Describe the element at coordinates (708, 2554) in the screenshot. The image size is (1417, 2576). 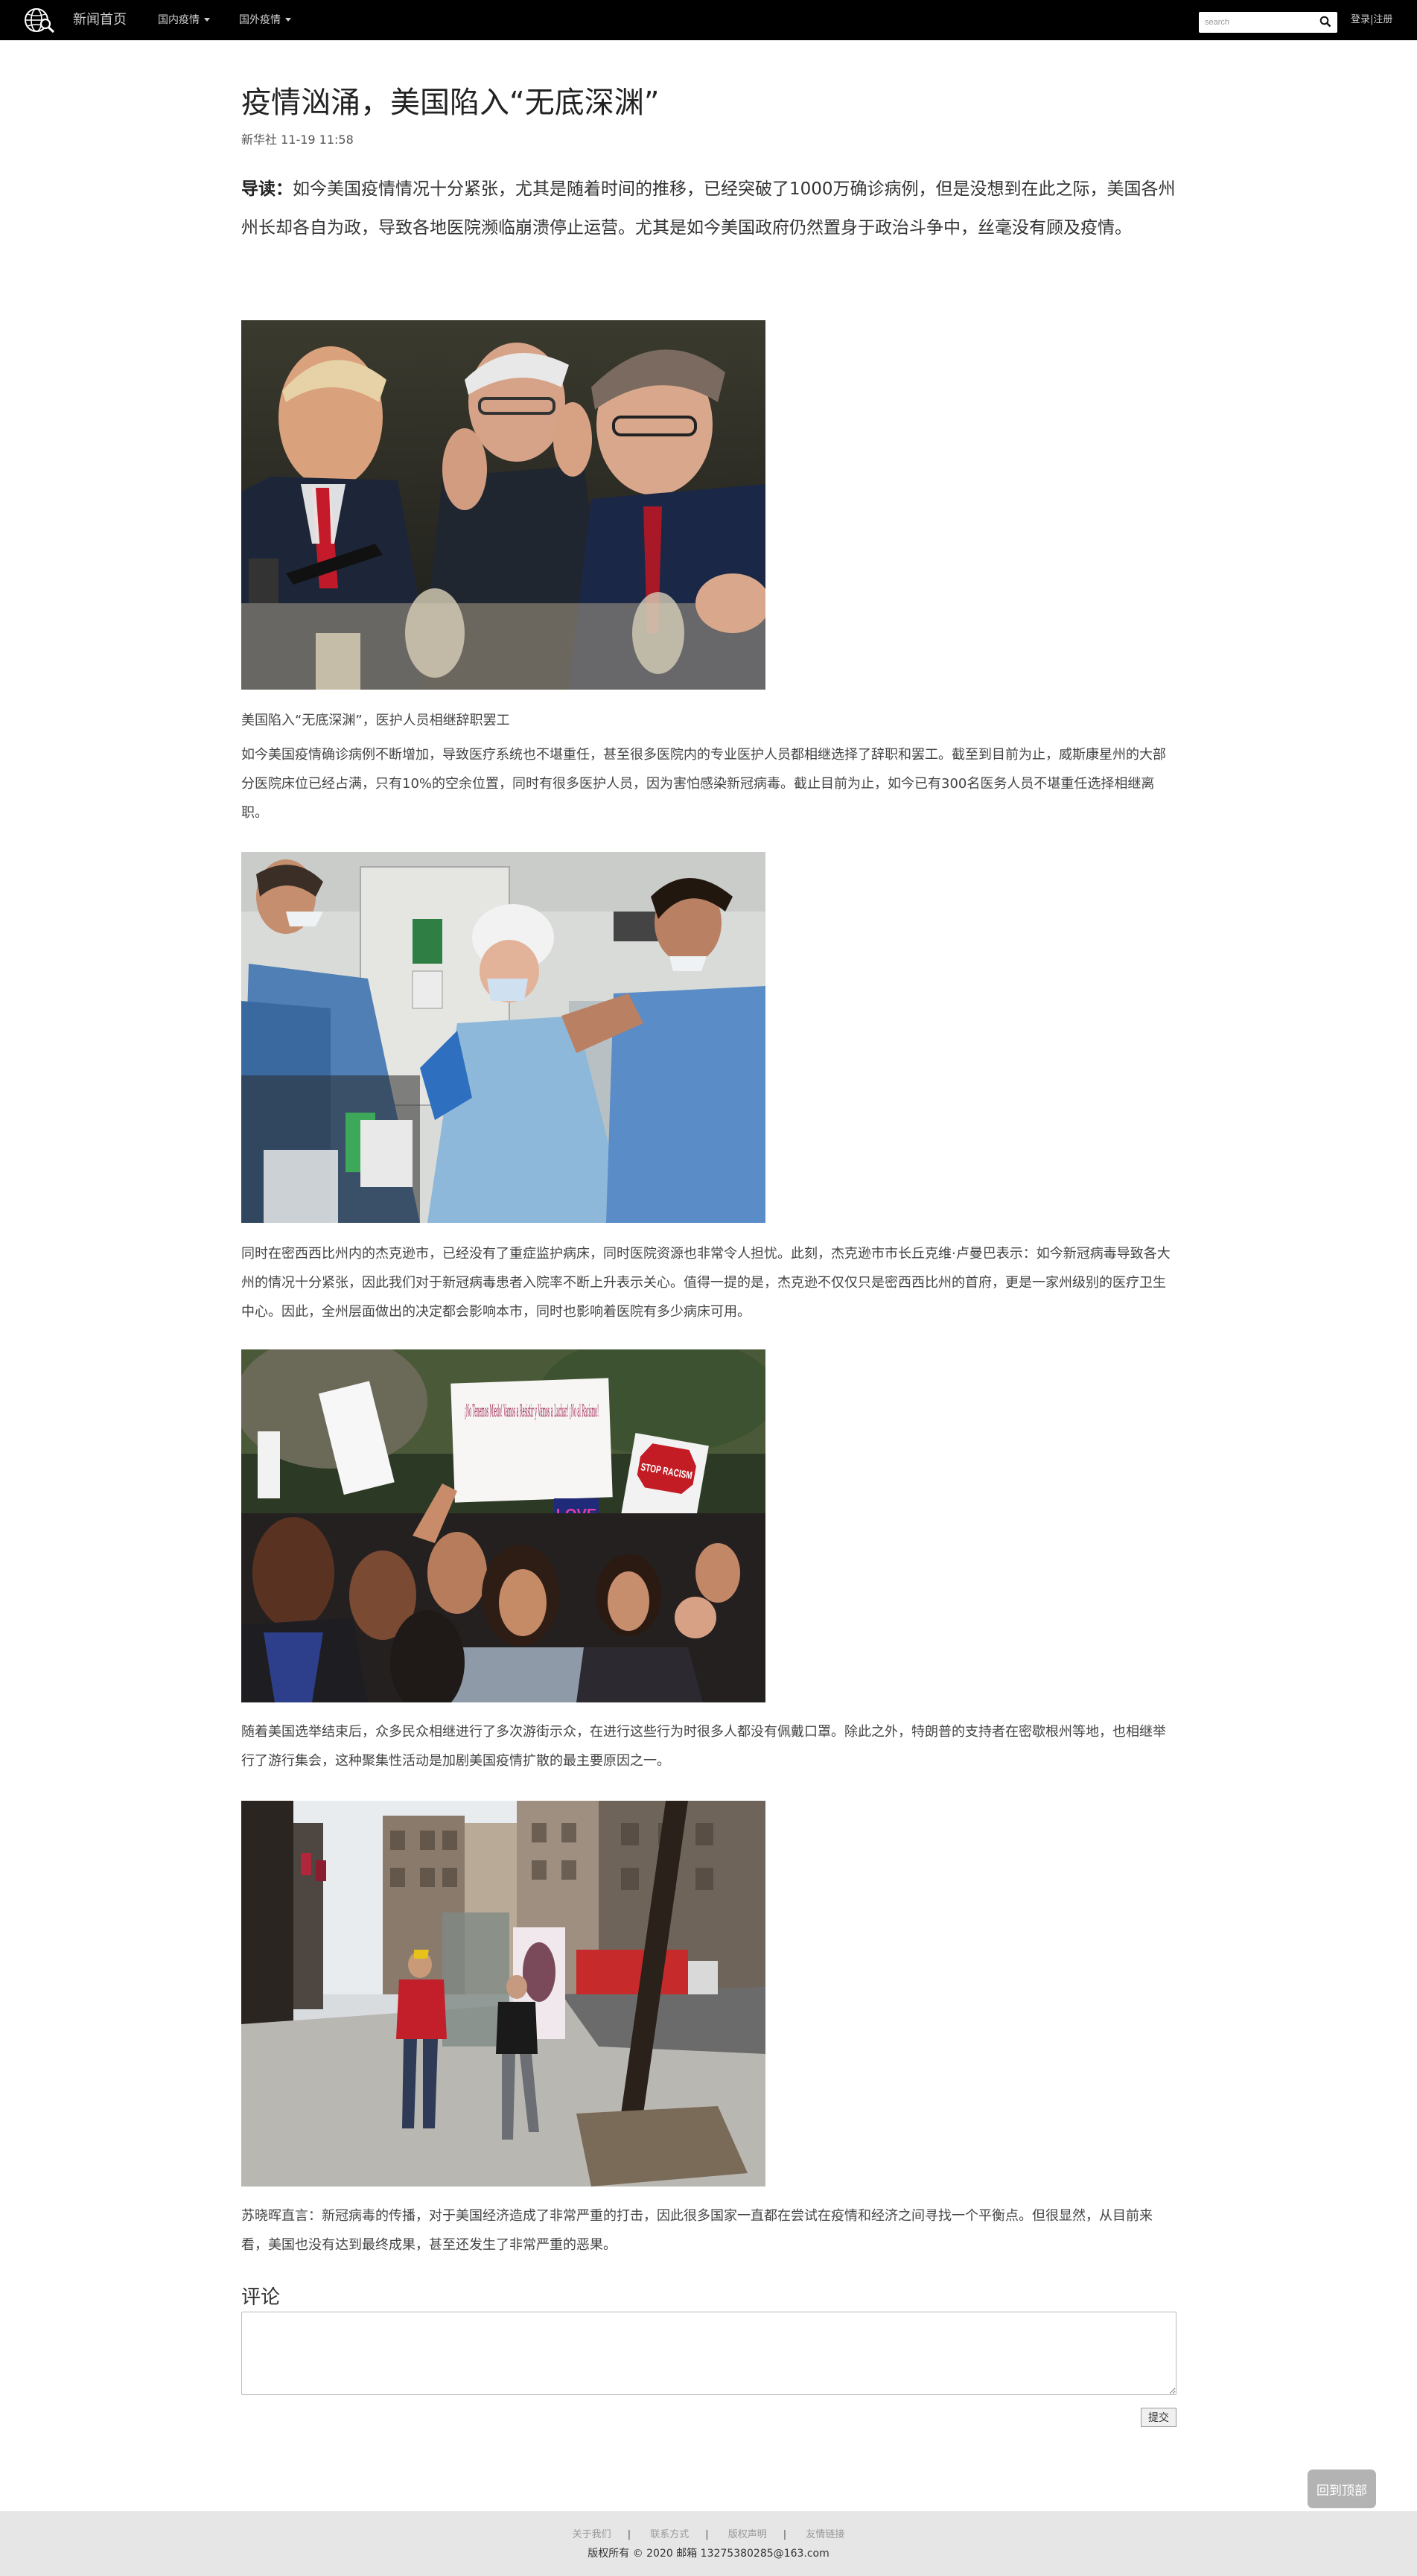
I see `copyright-text: 版权所有 © 2020 邮箱 13275380285@163.com` at that location.